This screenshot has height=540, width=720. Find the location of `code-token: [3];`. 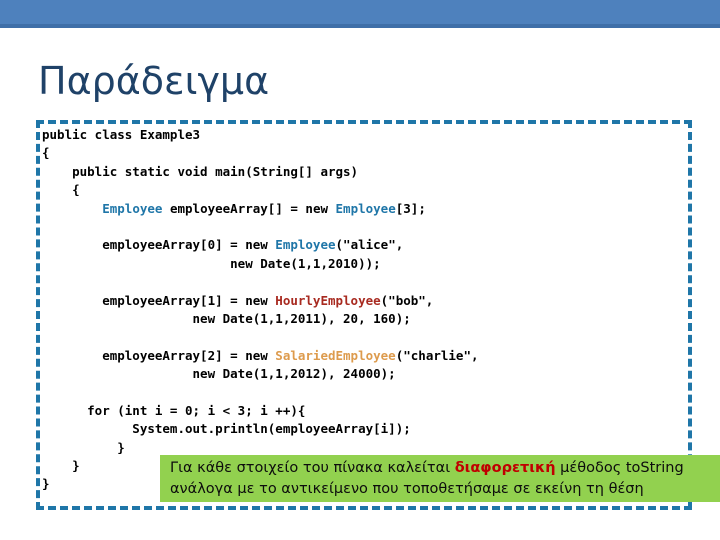

code-token: [3]; is located at coordinates (410, 208).